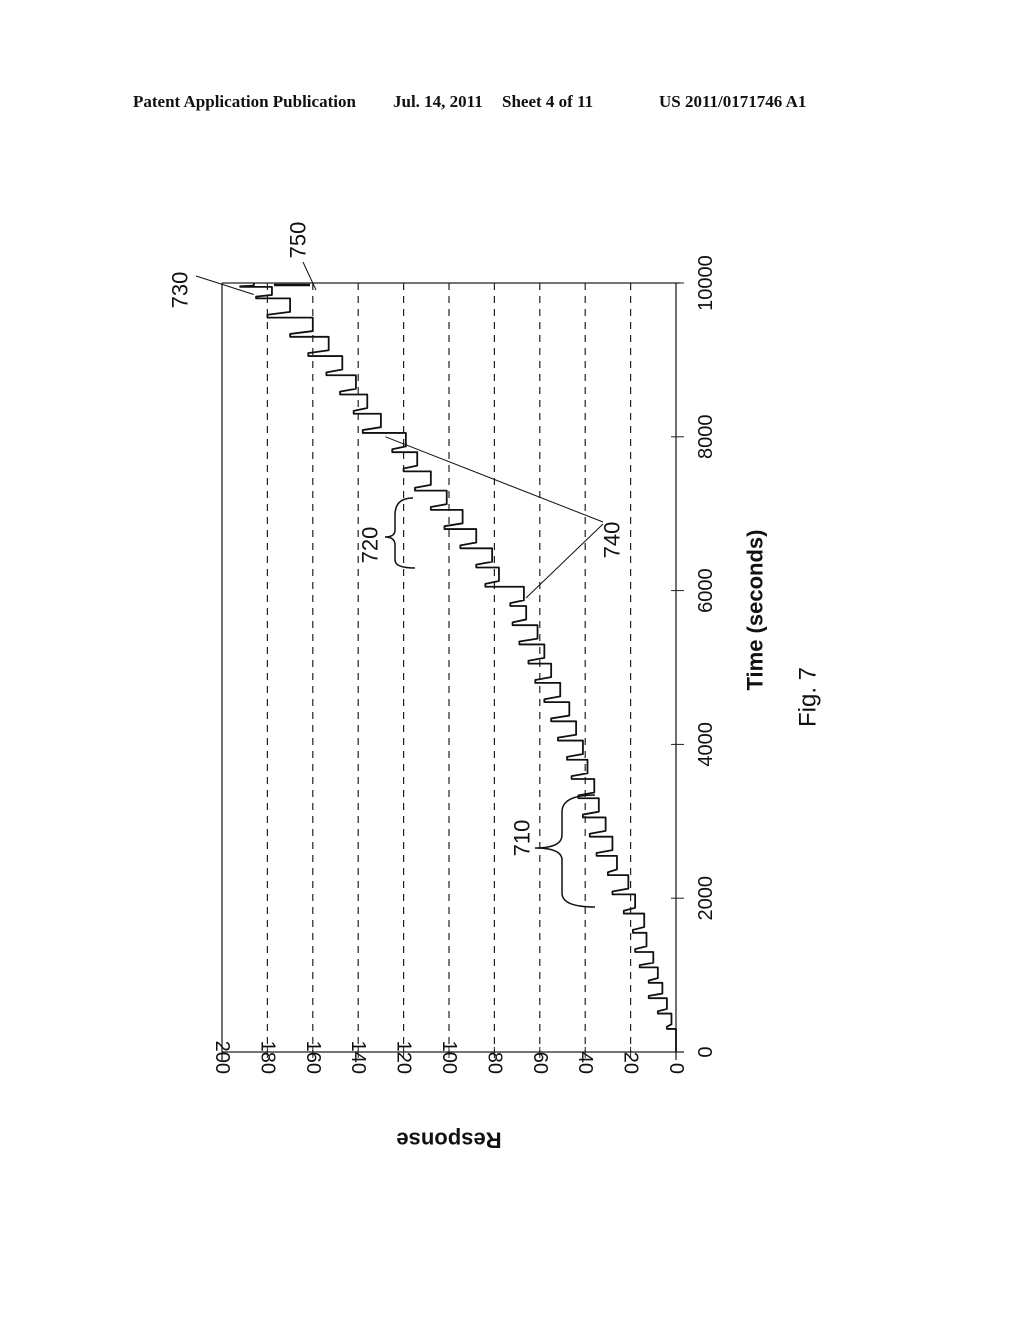 The height and width of the screenshot is (1320, 1024). Describe the element at coordinates (358, 1057) in the screenshot. I see `y-tick-label: 140` at that location.